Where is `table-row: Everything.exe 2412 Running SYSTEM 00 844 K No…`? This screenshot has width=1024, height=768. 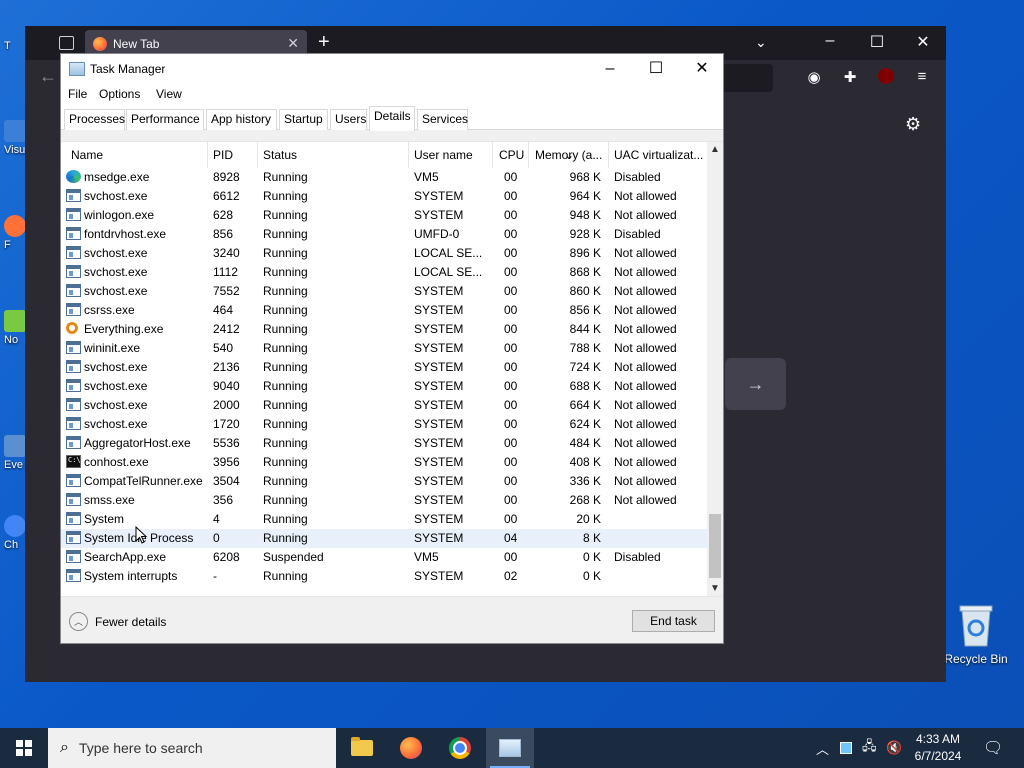 table-row: Everything.exe 2412 Running SYSTEM 00 844 K No… is located at coordinates (384, 329).